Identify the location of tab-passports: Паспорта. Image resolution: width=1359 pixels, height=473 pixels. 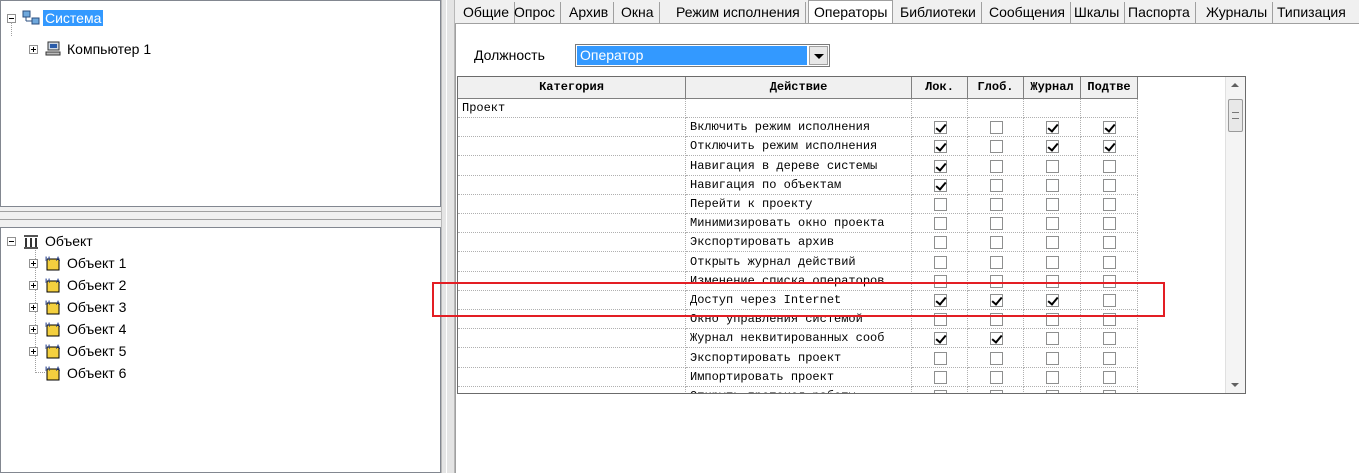
(1159, 13).